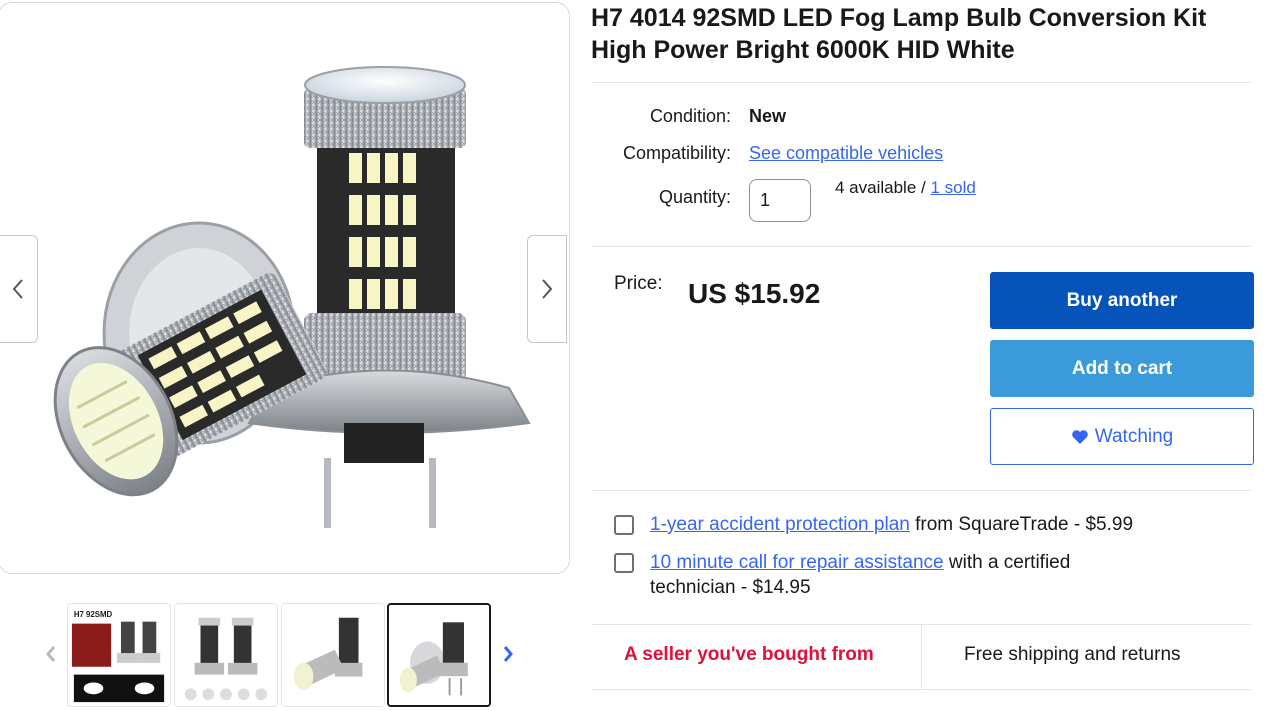 The image size is (1279, 711). I want to click on thumbnail-1: H7 92SMD, so click(119, 655).